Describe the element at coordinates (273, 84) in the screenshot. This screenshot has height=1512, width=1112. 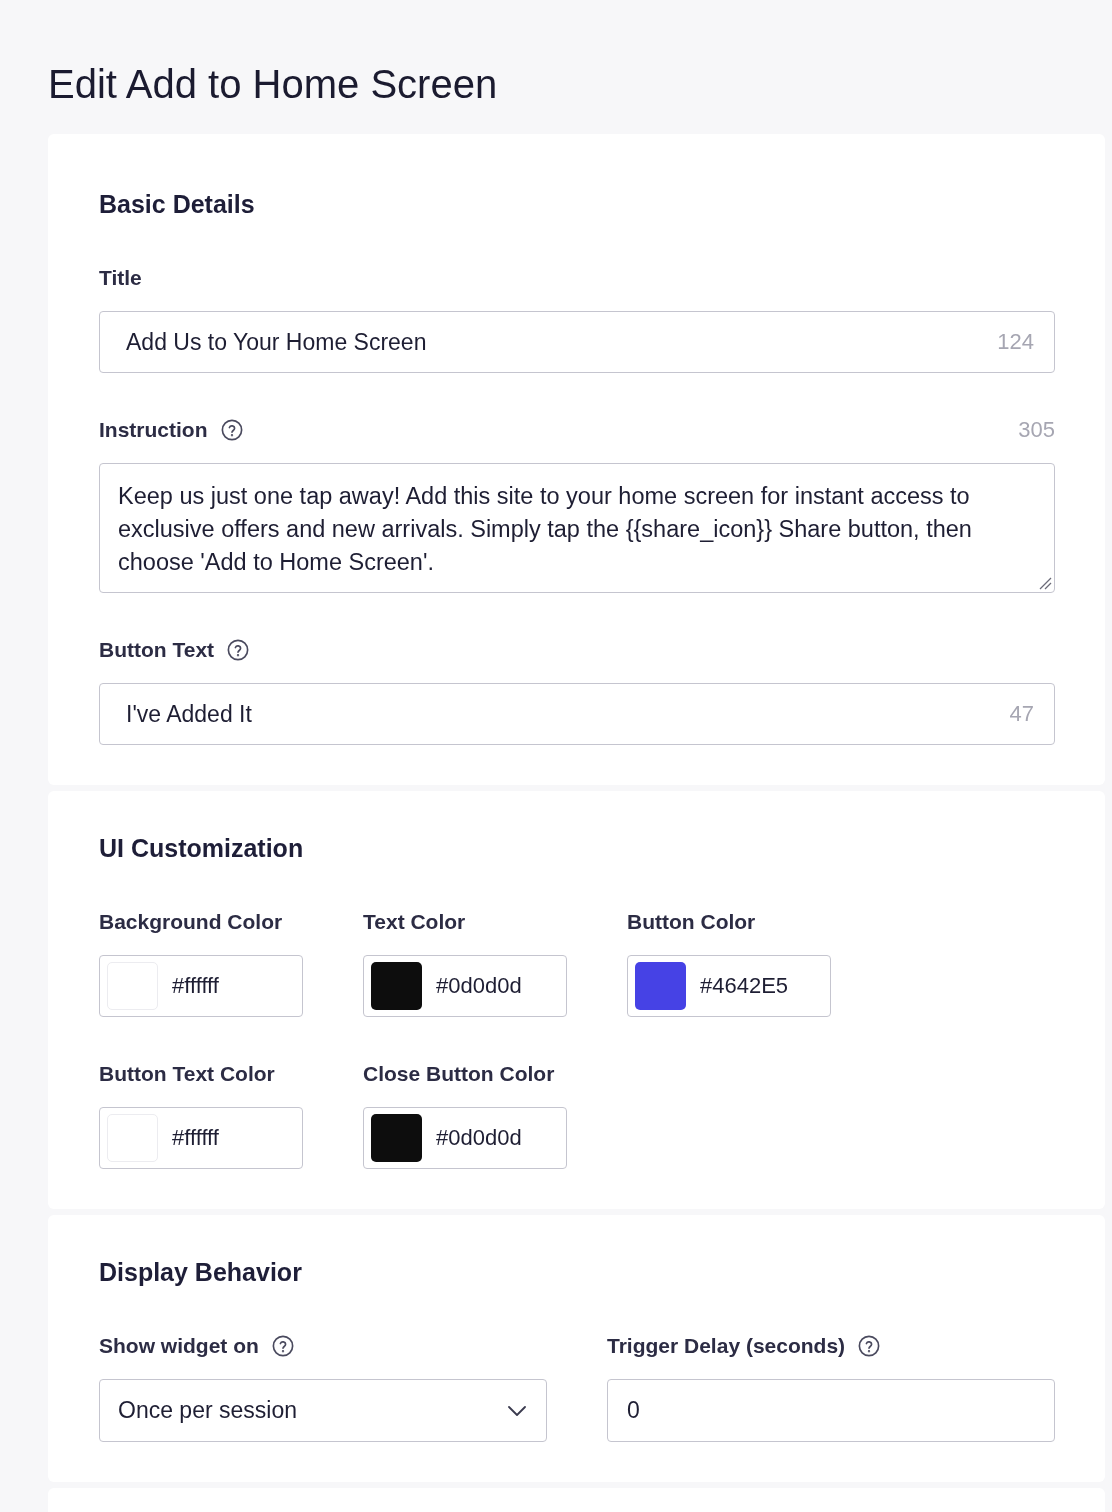
I see `page-title: Edit Add to Home Screen` at that location.